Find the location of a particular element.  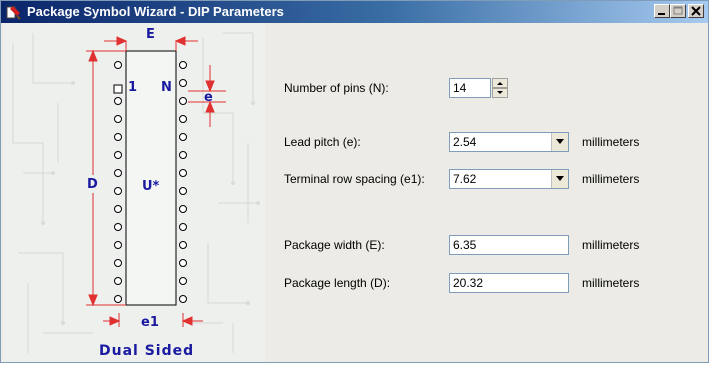

length-label: D is located at coordinates (92, 184).